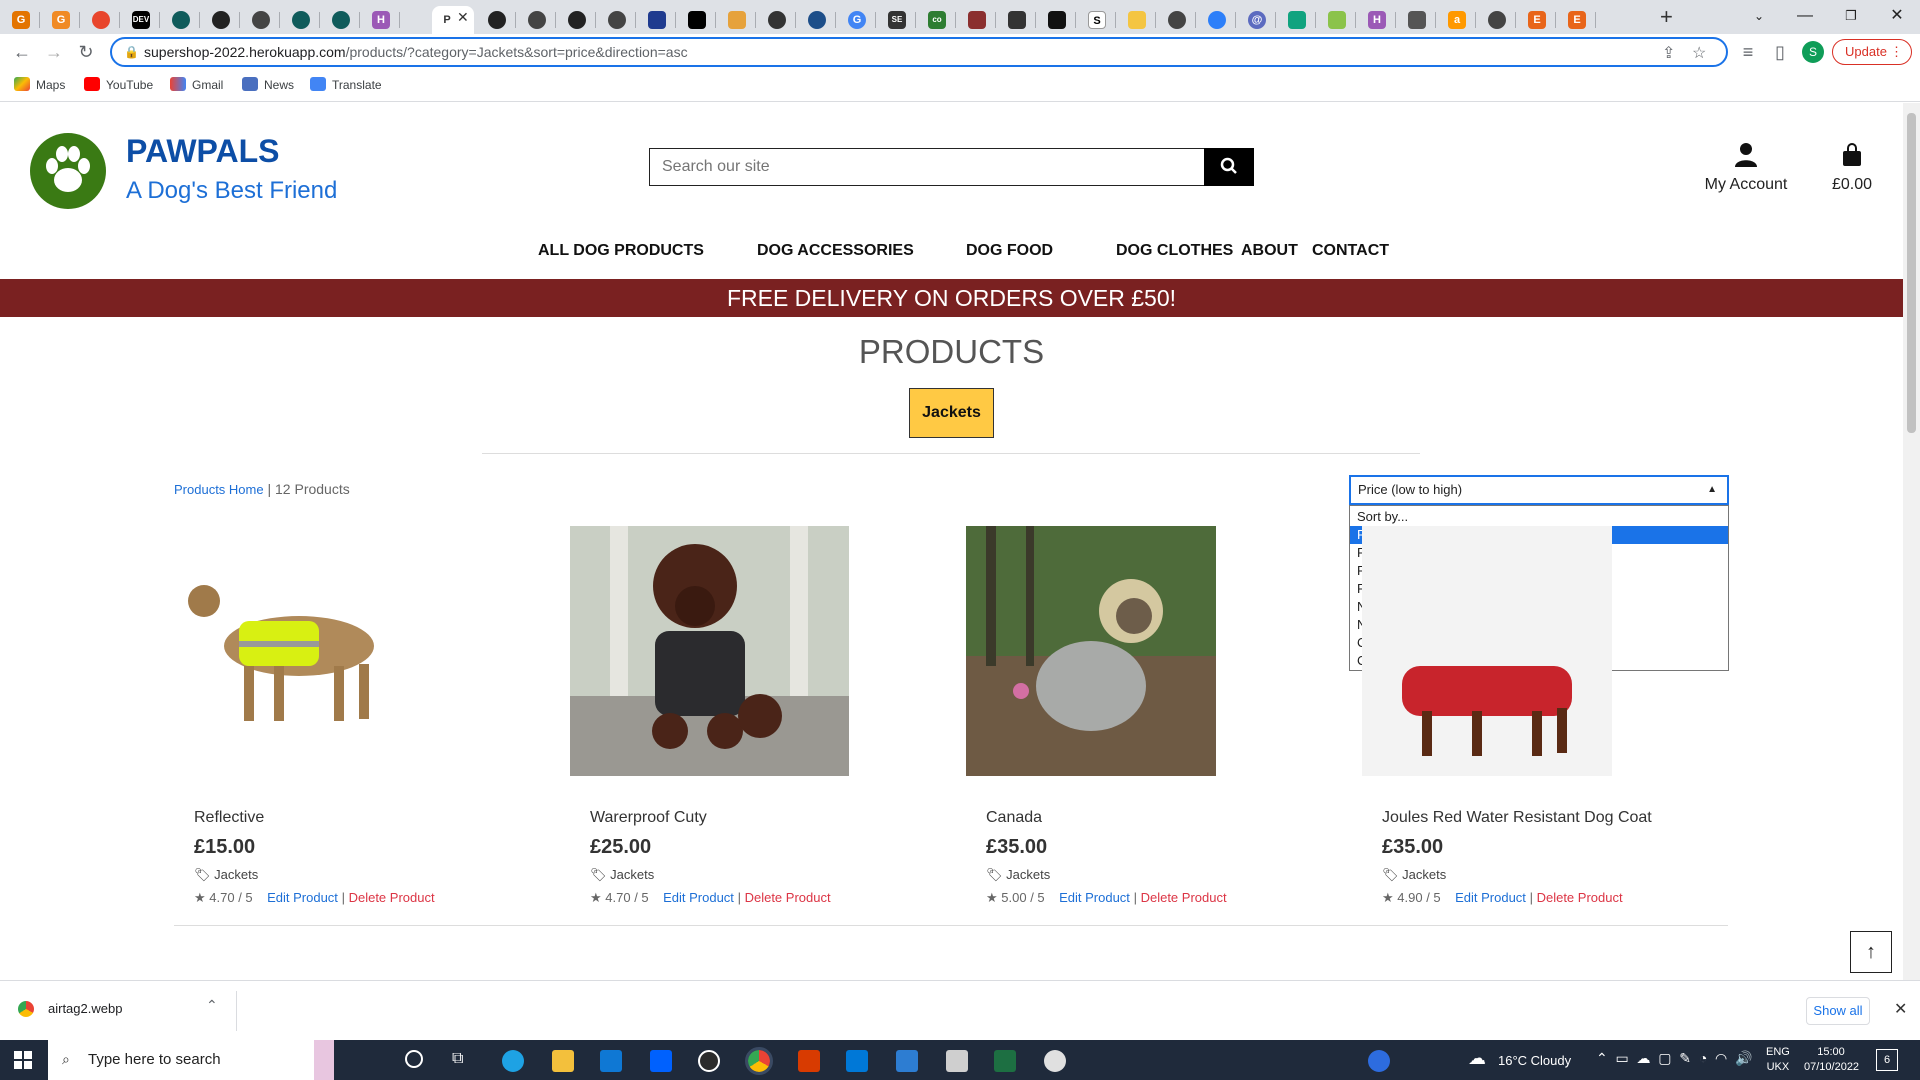 This screenshot has width=1920, height=1080. Describe the element at coordinates (229, 818) in the screenshot. I see `product-name: Reflective` at that location.